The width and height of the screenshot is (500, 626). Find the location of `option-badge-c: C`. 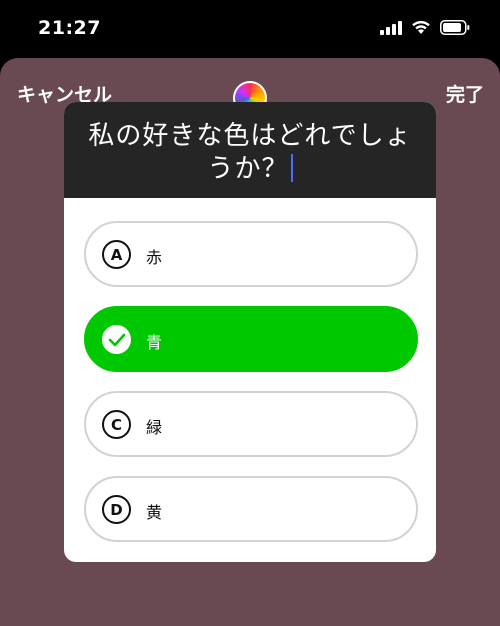

option-badge-c: C is located at coordinates (116, 424).